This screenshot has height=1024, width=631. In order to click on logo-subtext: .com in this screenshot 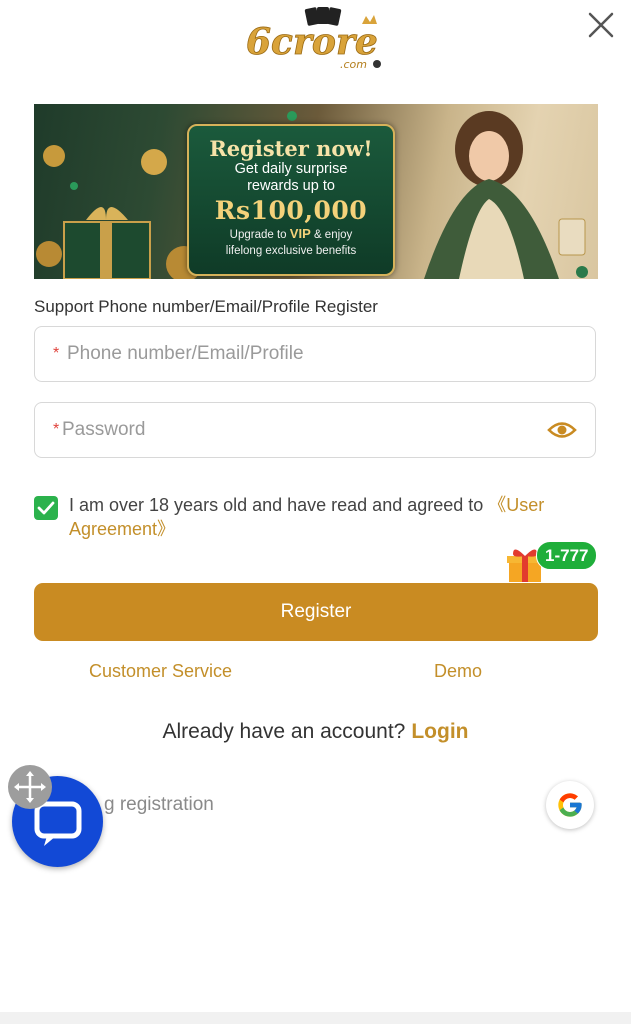, I will do `click(353, 64)`.